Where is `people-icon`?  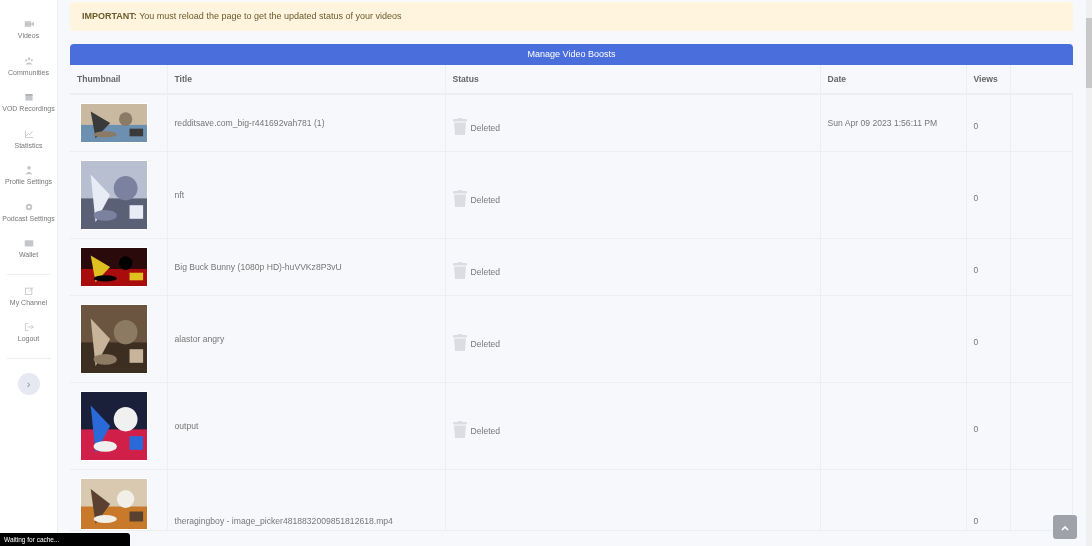 people-icon is located at coordinates (28, 60).